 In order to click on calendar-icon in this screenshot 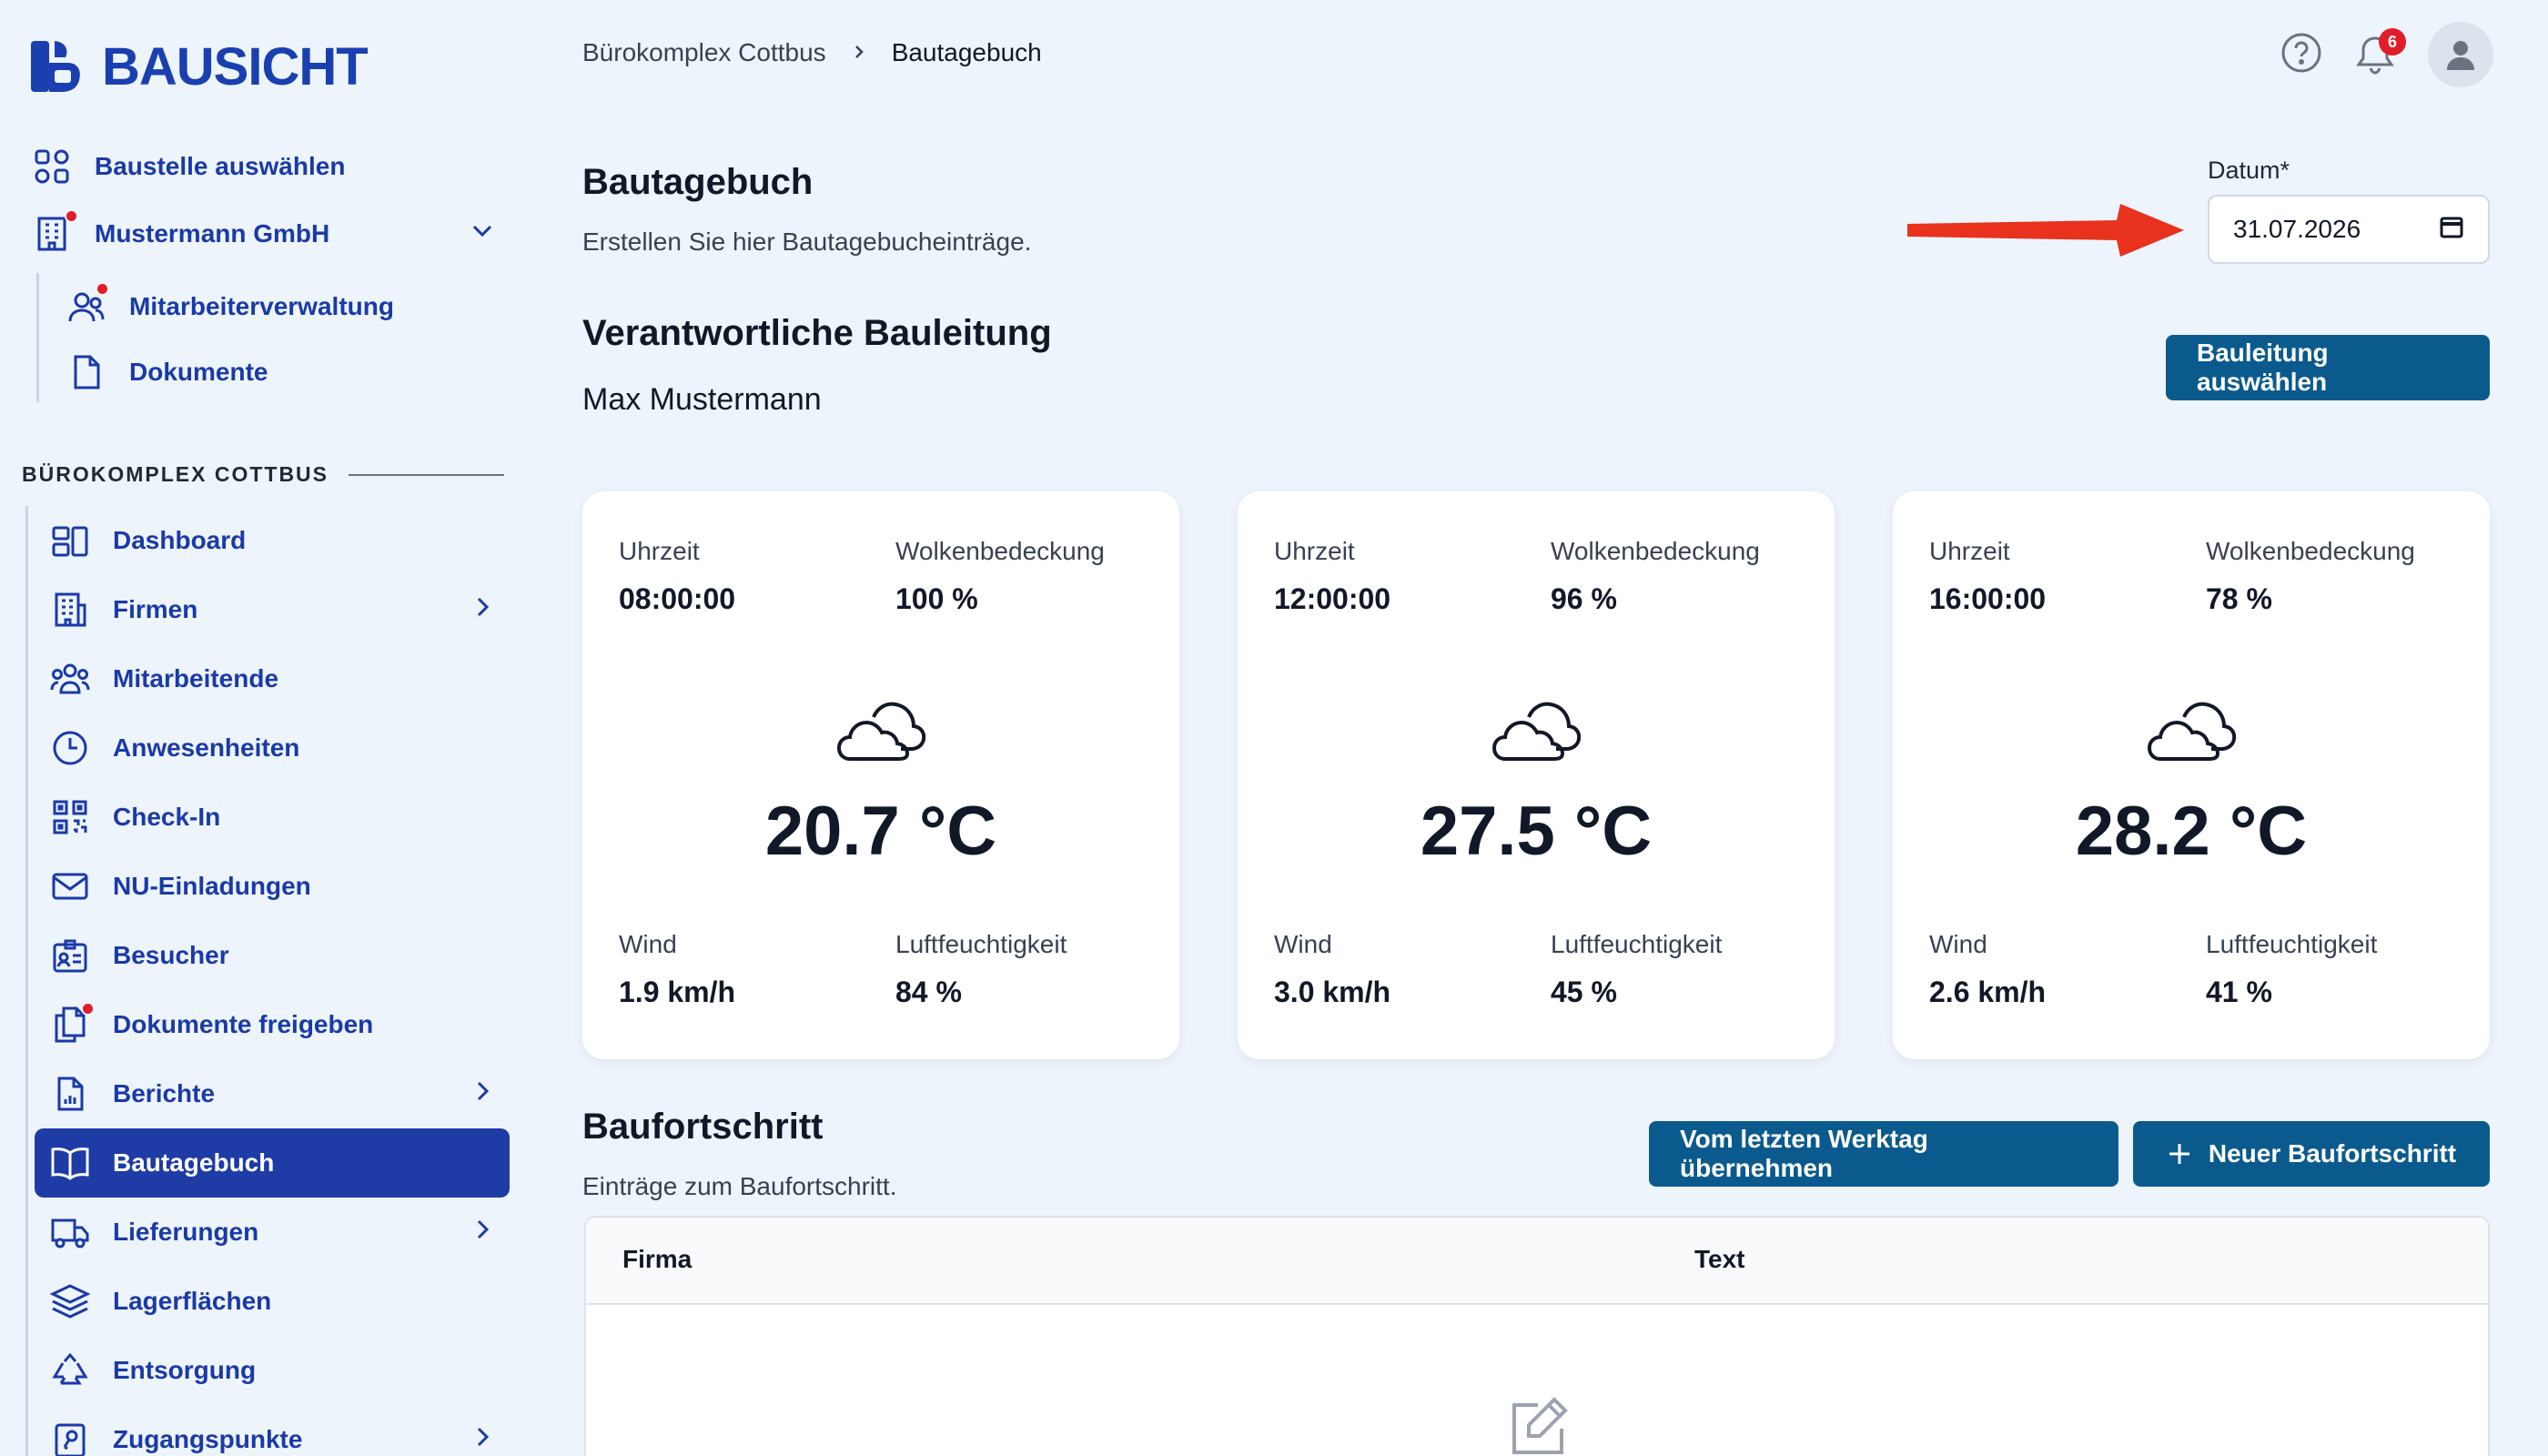, I will do `click(2452, 230)`.